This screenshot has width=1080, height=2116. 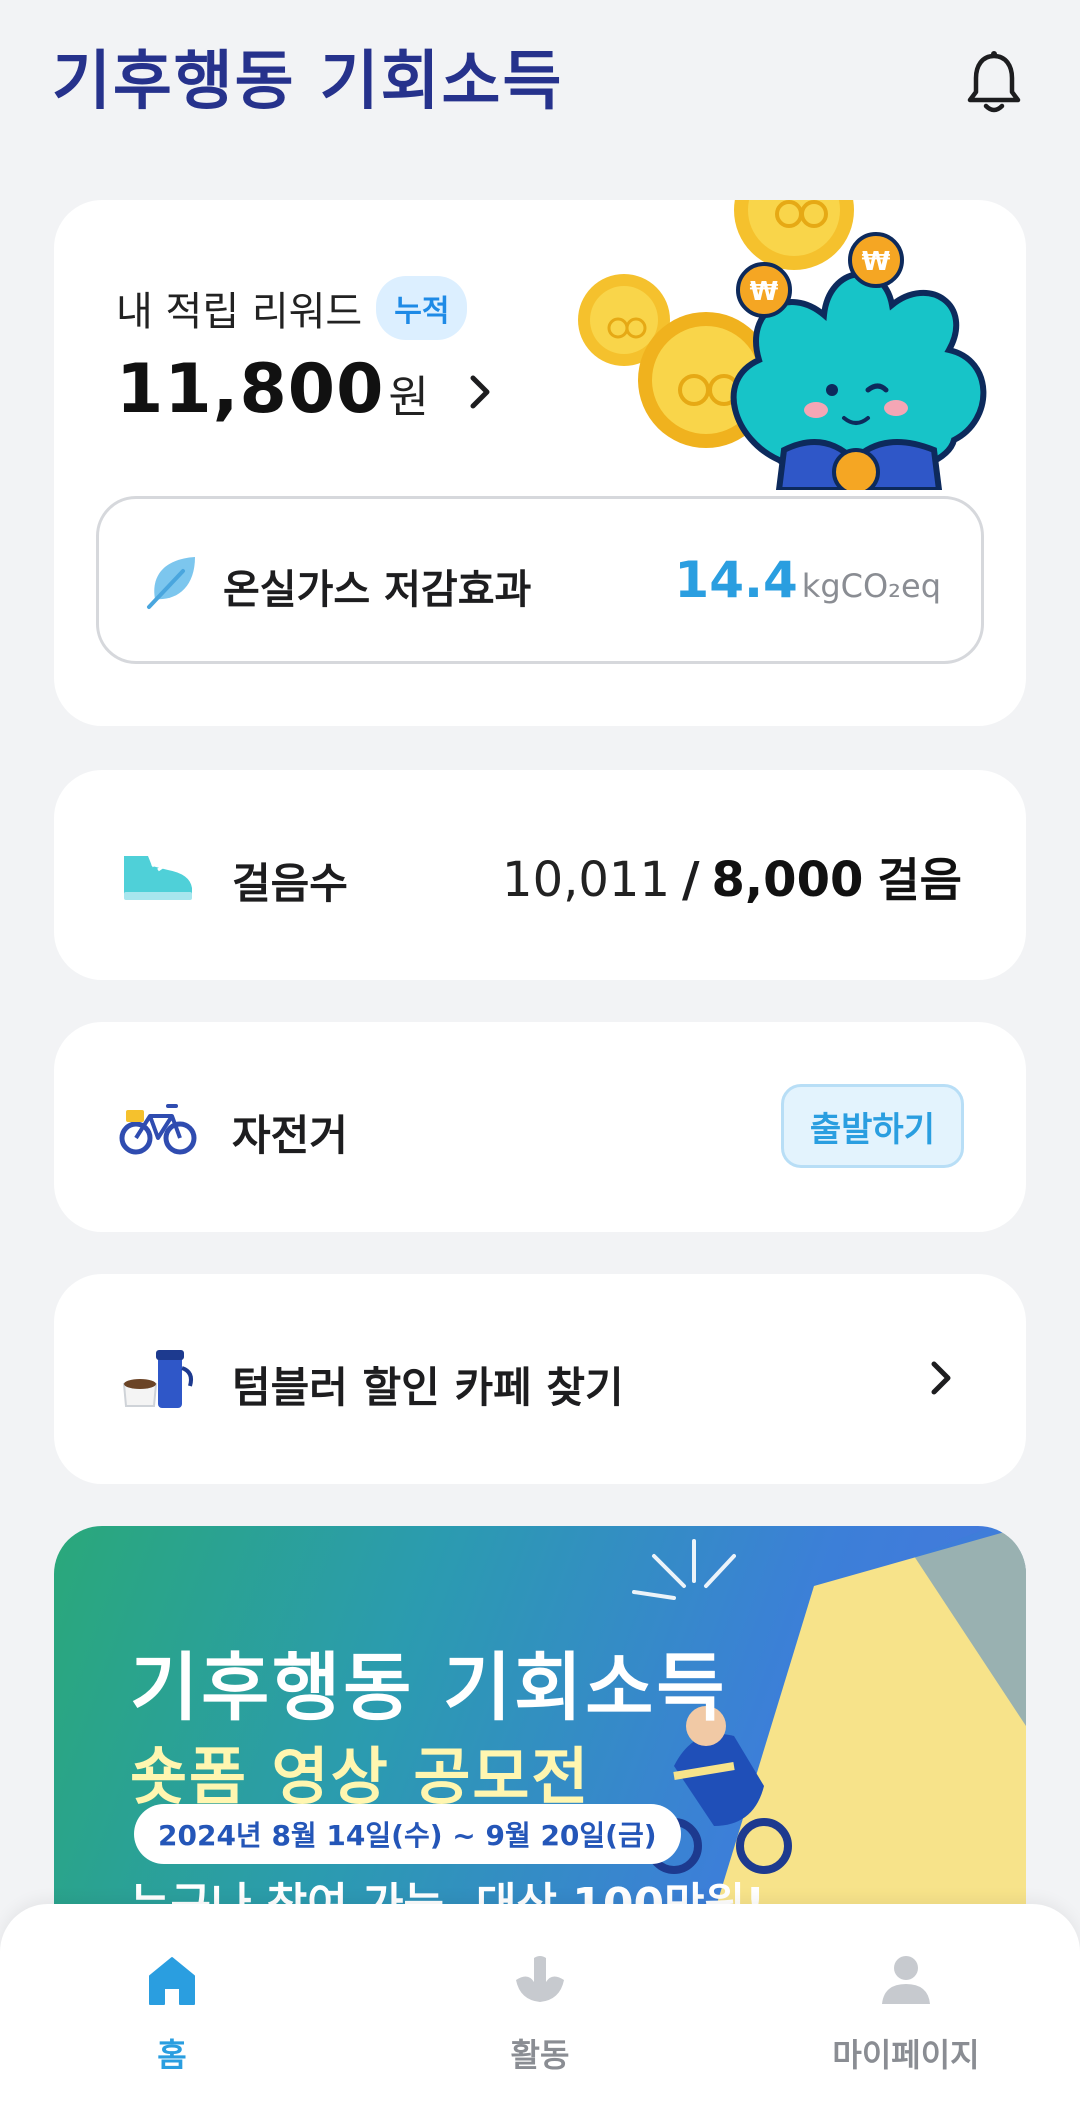 What do you see at coordinates (308, 82) in the screenshot?
I see `app-logo: 기후행동 기회소득` at bounding box center [308, 82].